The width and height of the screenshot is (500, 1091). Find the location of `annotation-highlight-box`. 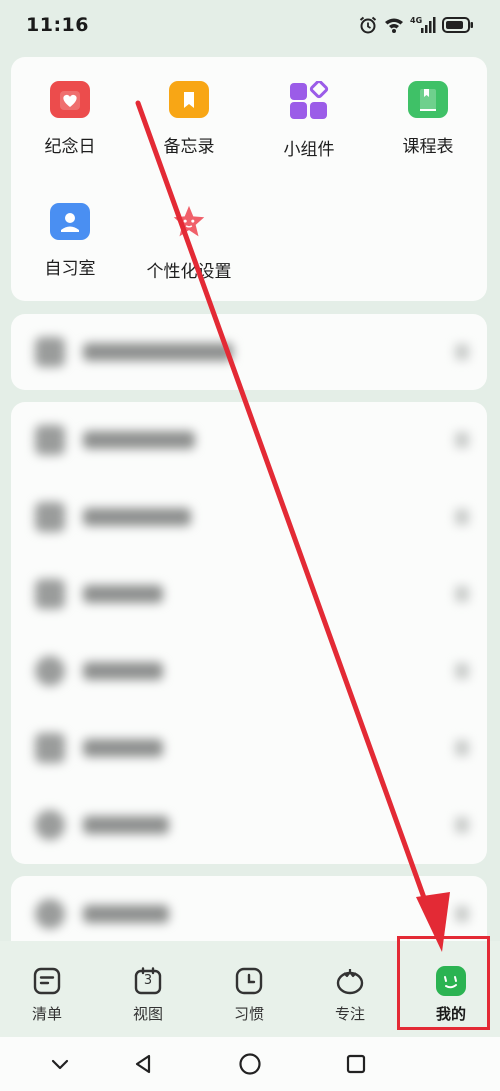

annotation-highlight-box is located at coordinates (443, 983).